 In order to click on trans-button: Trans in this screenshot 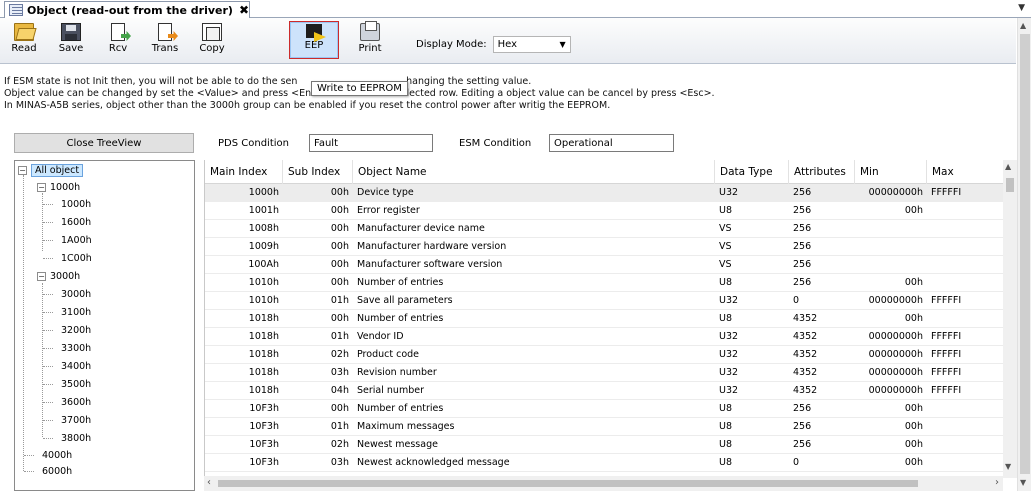, I will do `click(165, 40)`.